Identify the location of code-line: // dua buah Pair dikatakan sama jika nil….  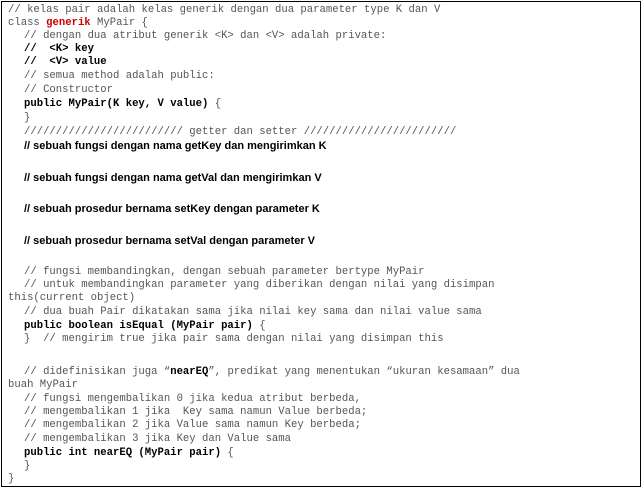
(253, 312).